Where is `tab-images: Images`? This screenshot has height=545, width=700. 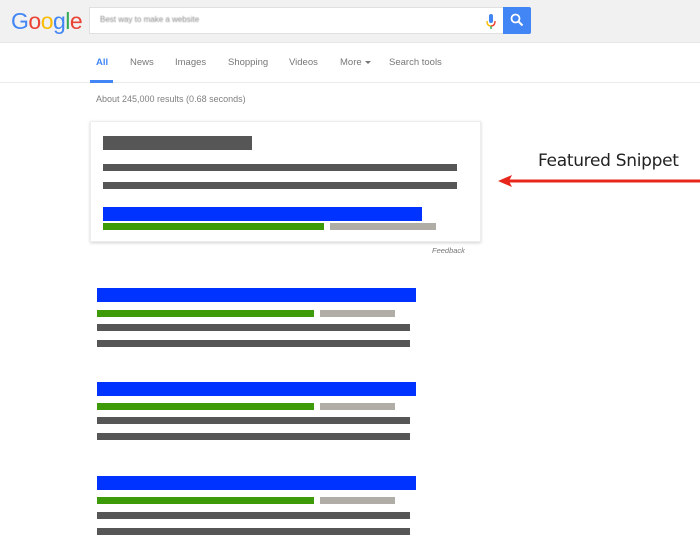 tab-images: Images is located at coordinates (190, 62).